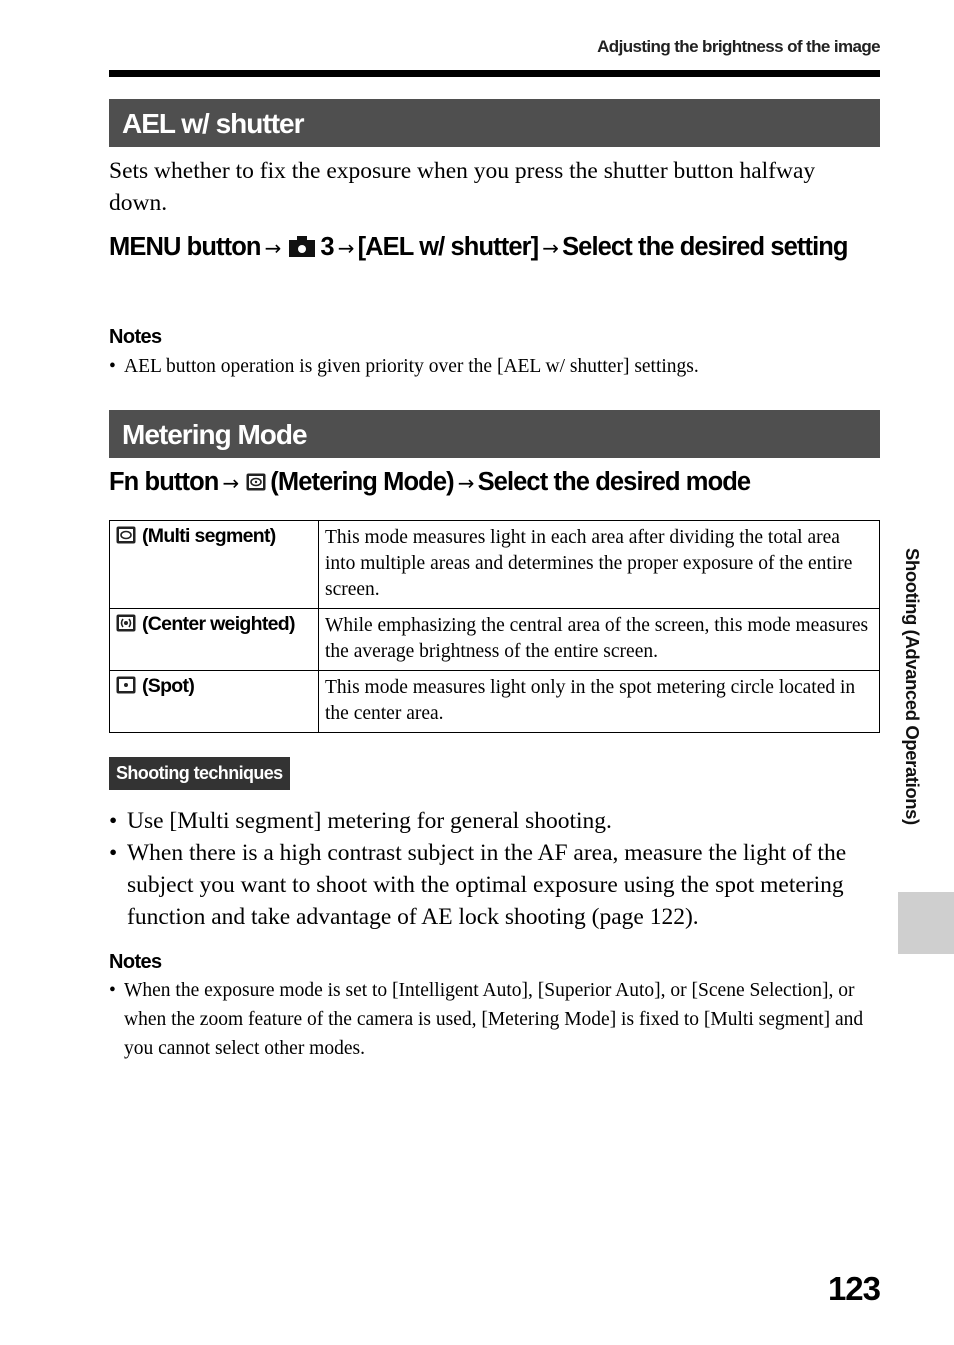  Describe the element at coordinates (302, 244) in the screenshot. I see `camera-icon` at that location.